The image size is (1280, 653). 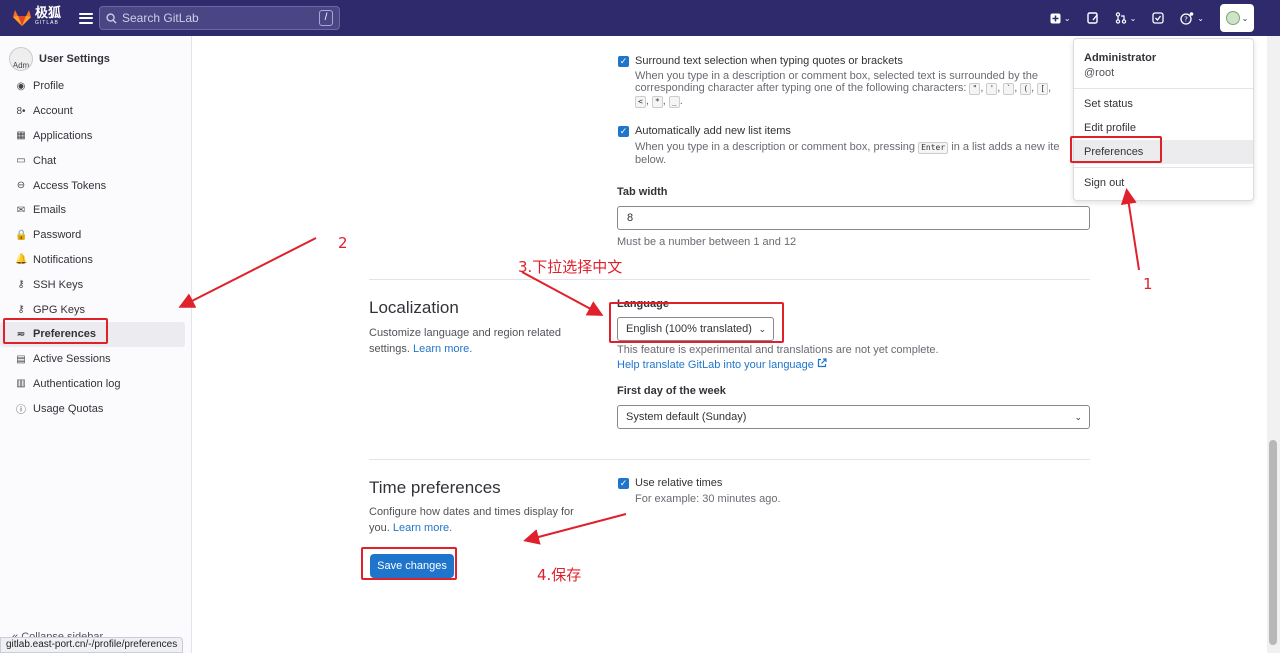 I want to click on log-icon: ▥, so click(x=21, y=384).